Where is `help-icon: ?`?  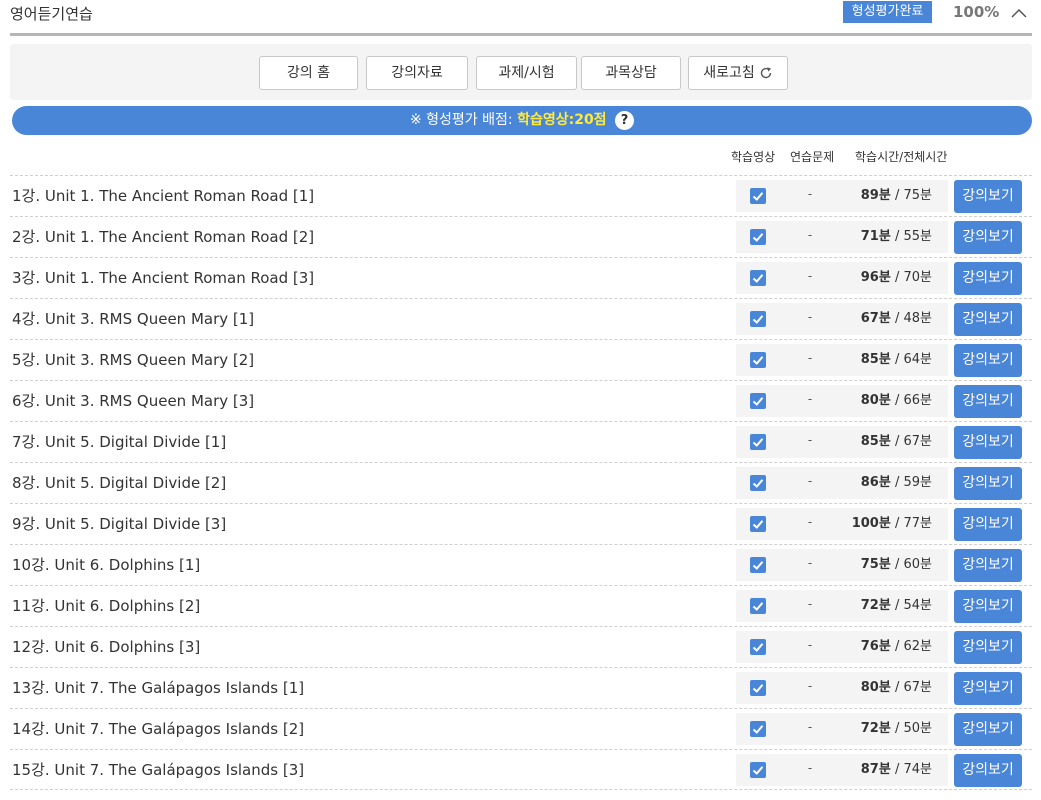
help-icon: ? is located at coordinates (625, 120).